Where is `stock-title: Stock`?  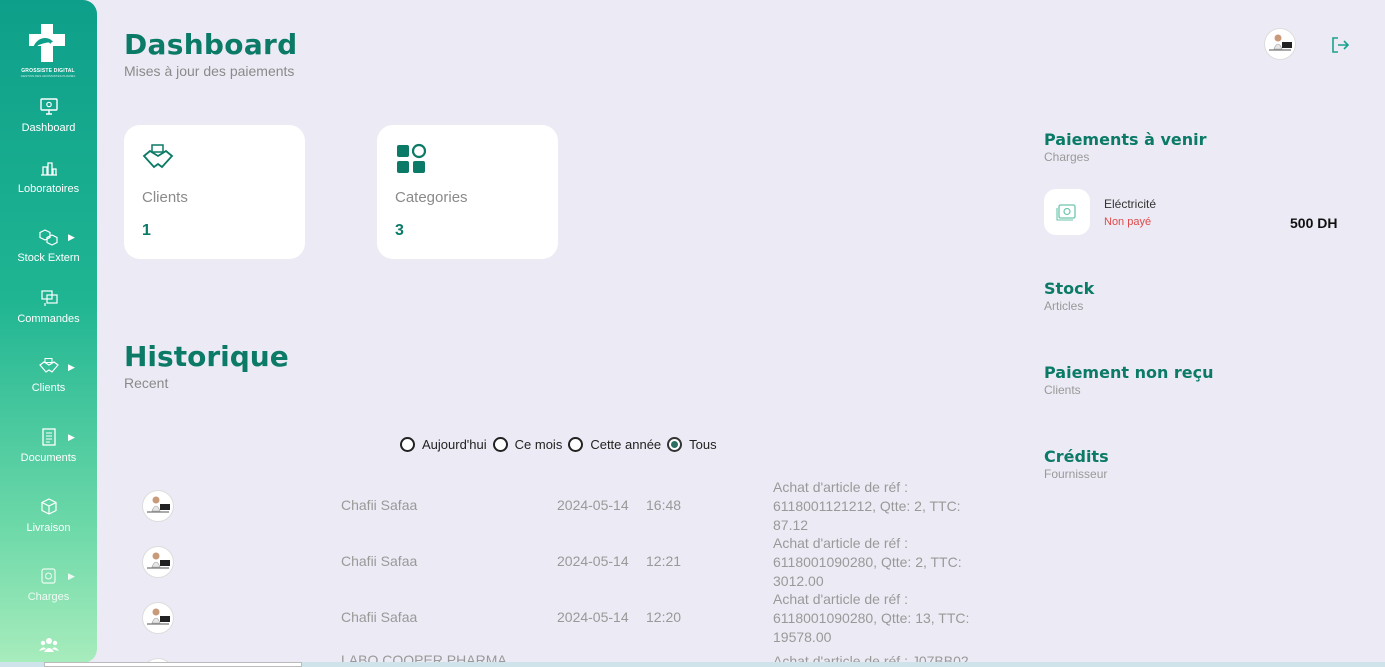
stock-title: Stock is located at coordinates (1069, 288).